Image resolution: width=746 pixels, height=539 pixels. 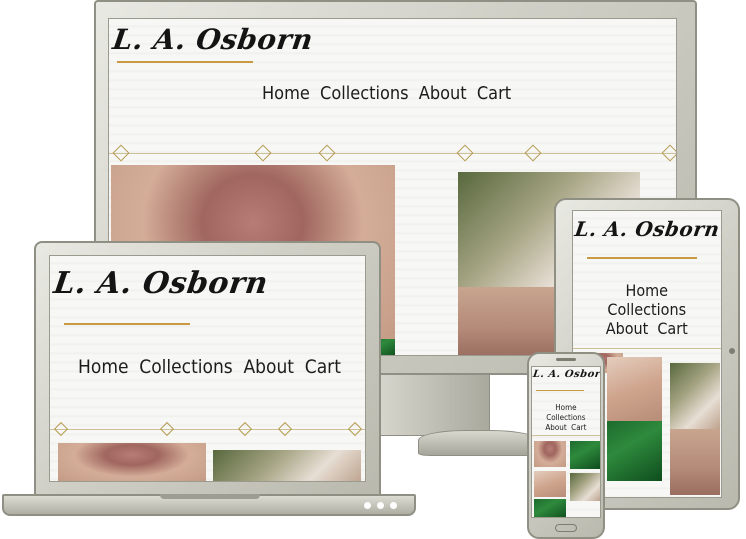 What do you see at coordinates (732, 351) in the screenshot?
I see `tablet-home-button` at bounding box center [732, 351].